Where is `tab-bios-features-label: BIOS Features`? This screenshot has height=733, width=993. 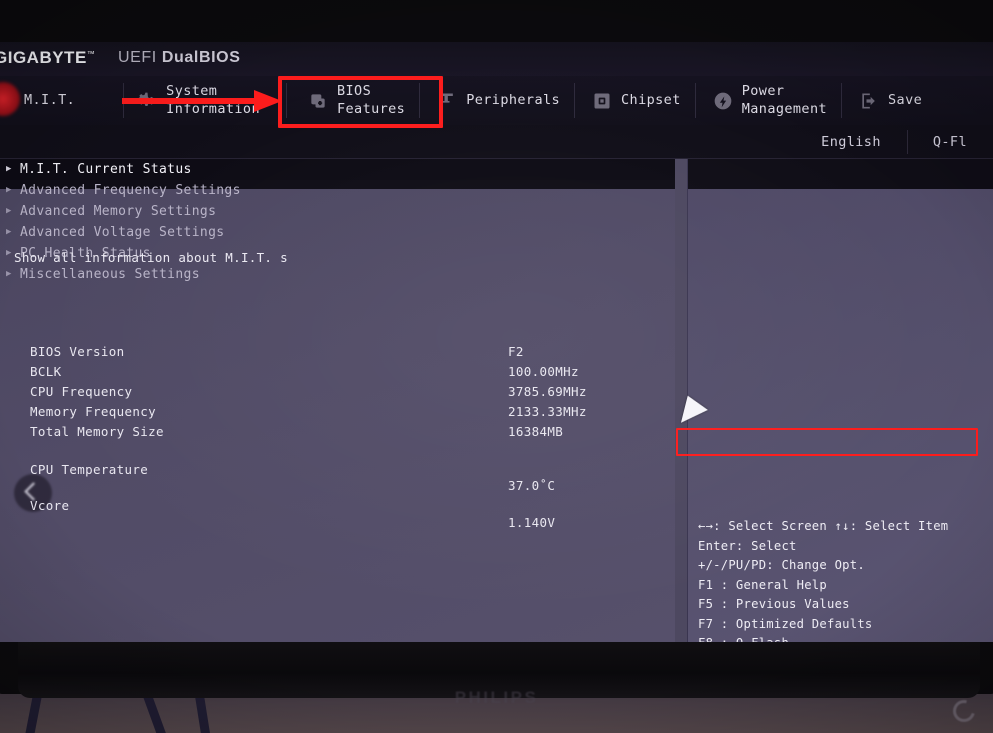
tab-bios-features-label: BIOS Features is located at coordinates (371, 101).